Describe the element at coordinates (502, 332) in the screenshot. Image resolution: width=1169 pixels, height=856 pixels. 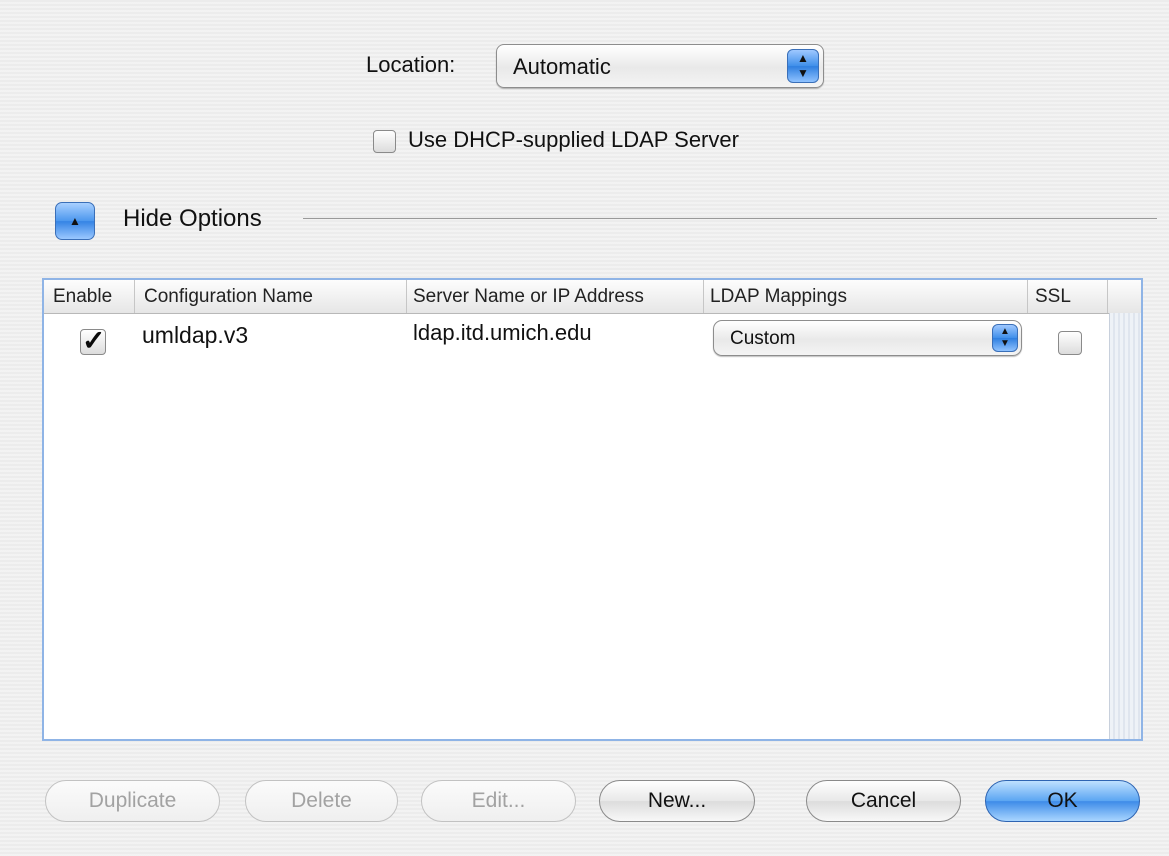
I see `row-server-name: ldap.itd.umich.edu` at that location.